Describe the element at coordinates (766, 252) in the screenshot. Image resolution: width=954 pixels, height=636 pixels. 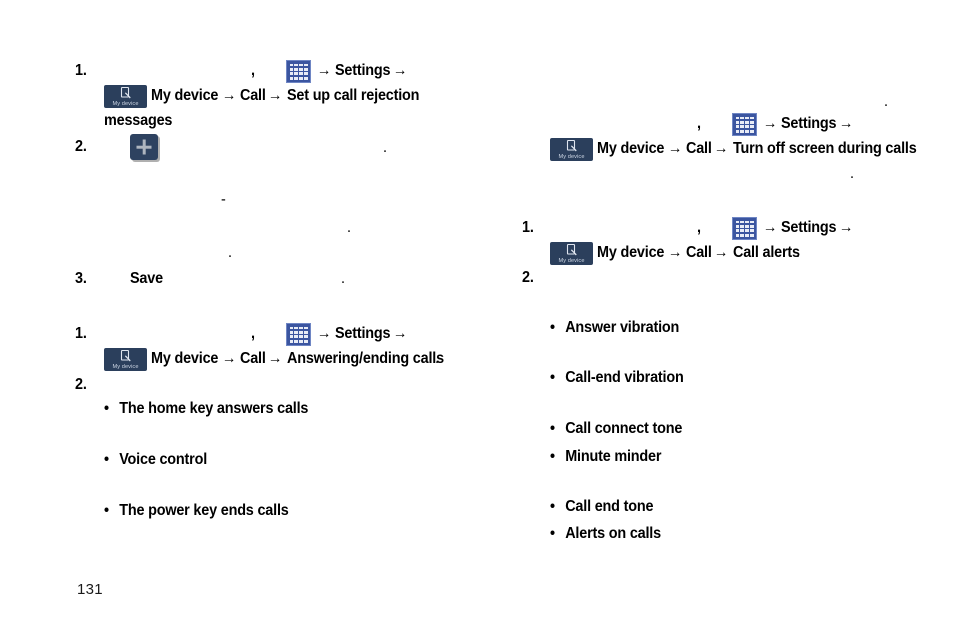
I see `nav-call-alerts: Call alerts` at that location.